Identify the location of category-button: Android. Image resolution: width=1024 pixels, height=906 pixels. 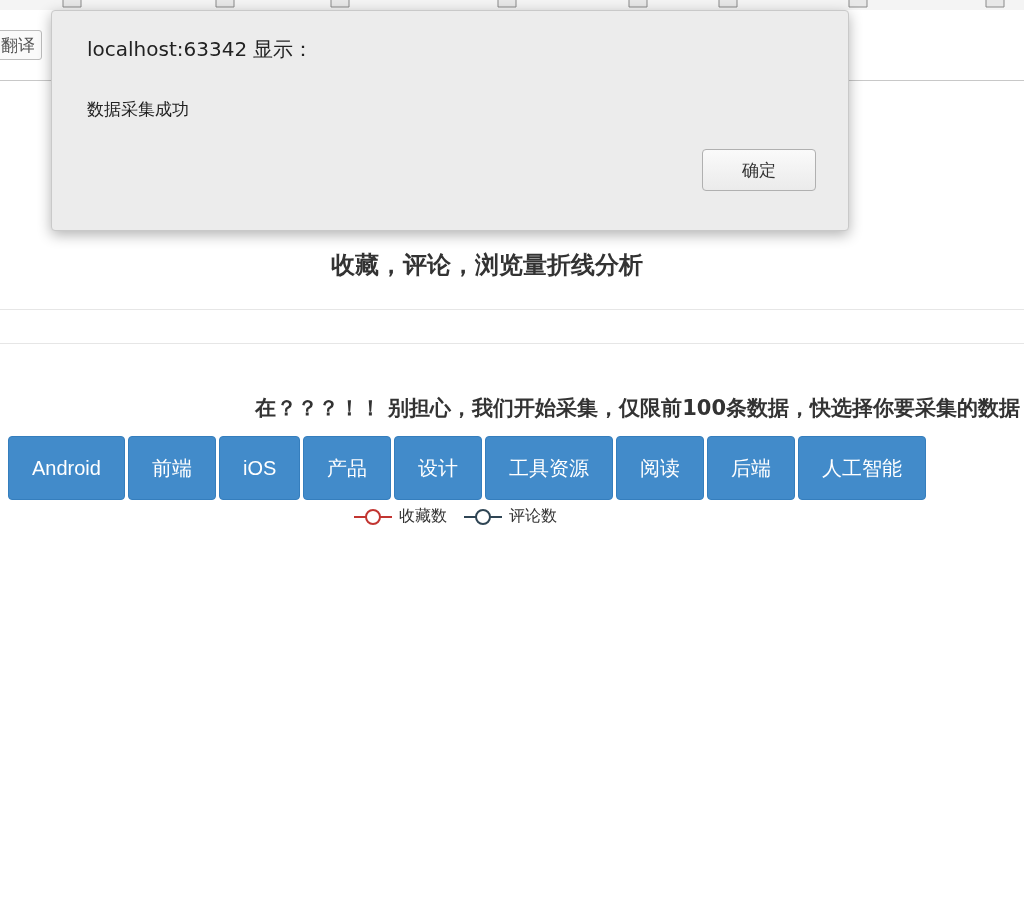
(66, 468).